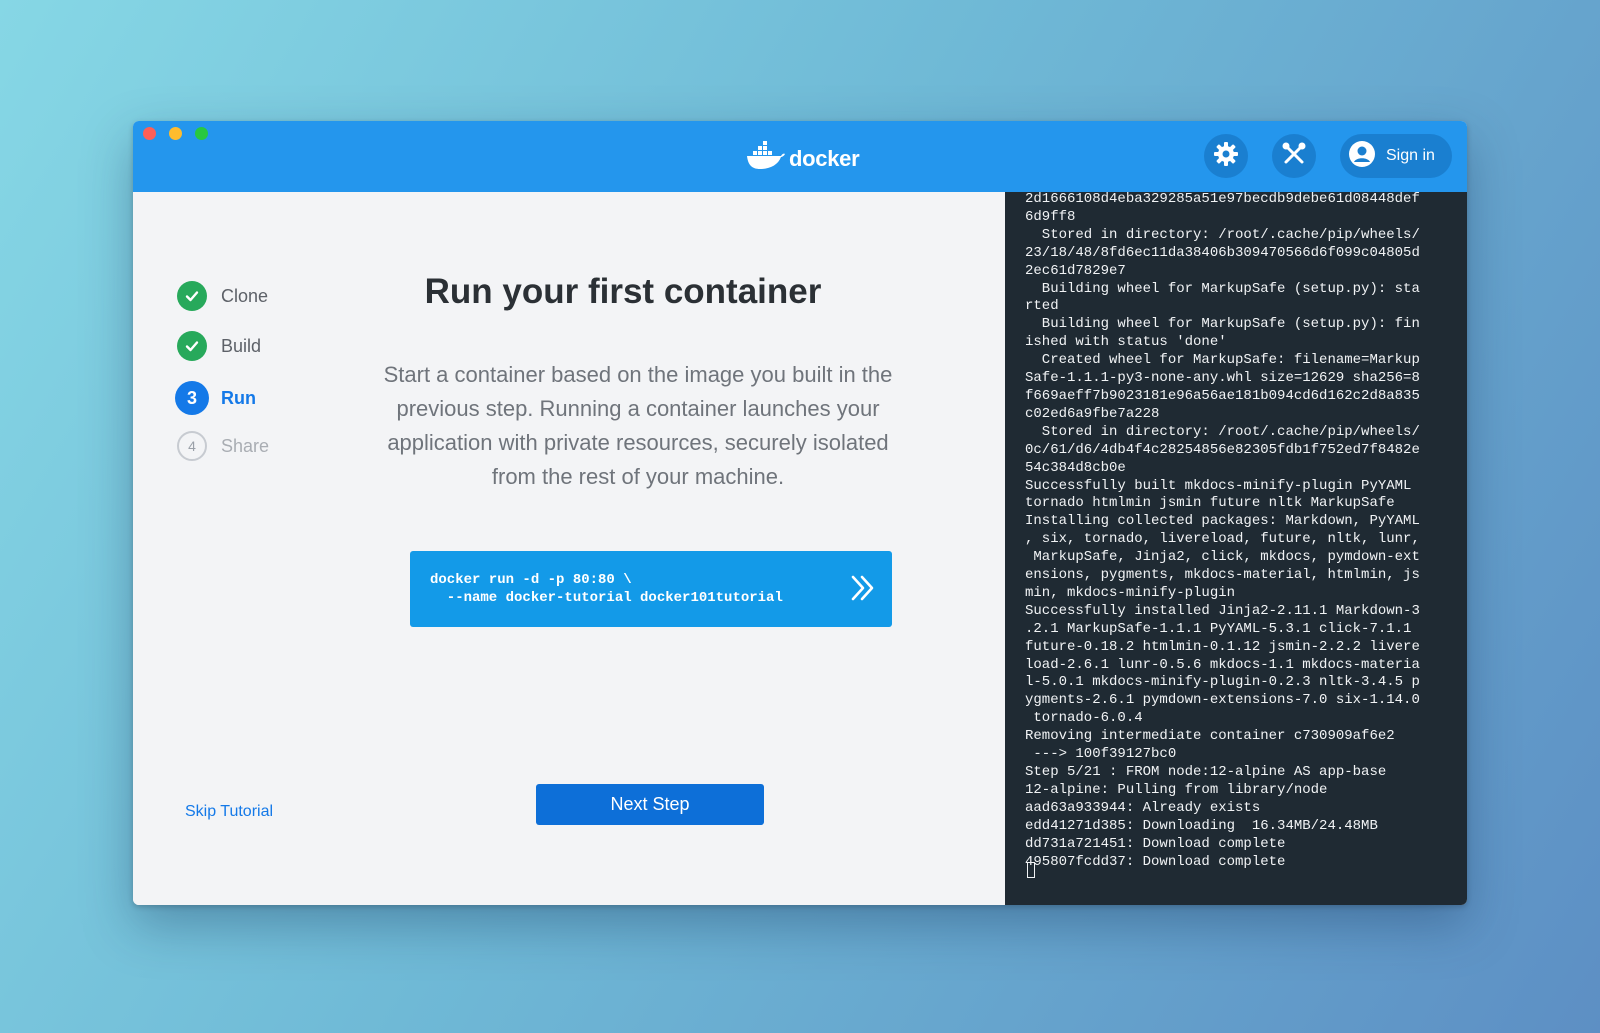 The image size is (1600, 1033). I want to click on tools-icon, so click(1294, 156).